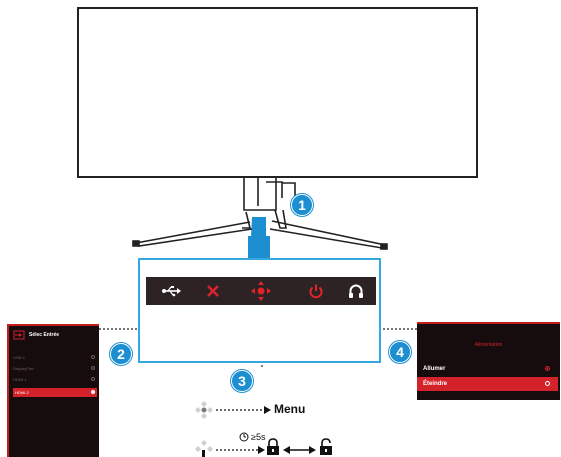  I want to click on joystick-press-dot, so click(204, 410).